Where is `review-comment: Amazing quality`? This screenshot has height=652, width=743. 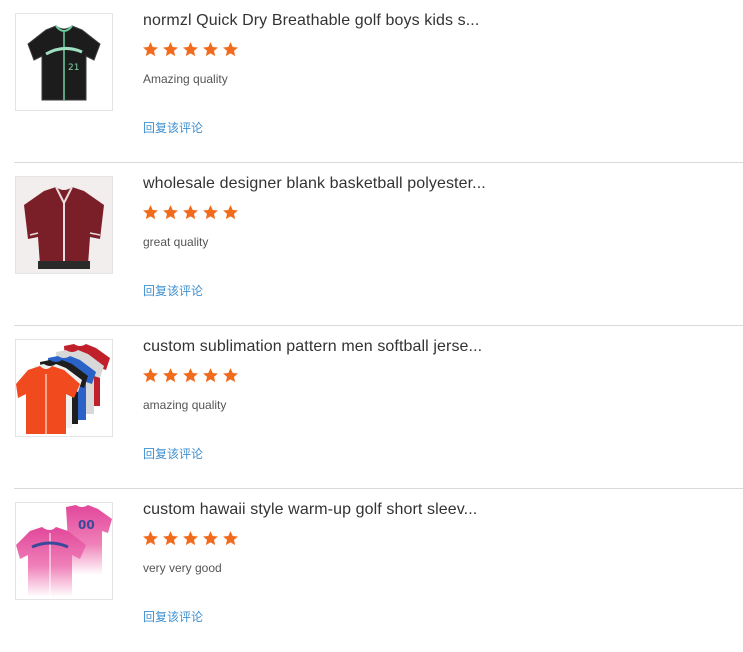 review-comment: Amazing quality is located at coordinates (185, 79).